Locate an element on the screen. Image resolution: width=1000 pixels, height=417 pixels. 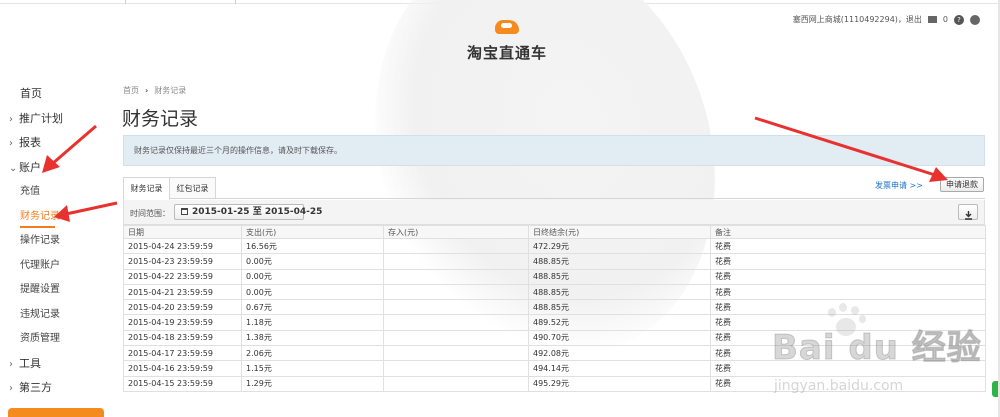
cell-date: 2015-04-20 23:59:59 is located at coordinates (182, 307).